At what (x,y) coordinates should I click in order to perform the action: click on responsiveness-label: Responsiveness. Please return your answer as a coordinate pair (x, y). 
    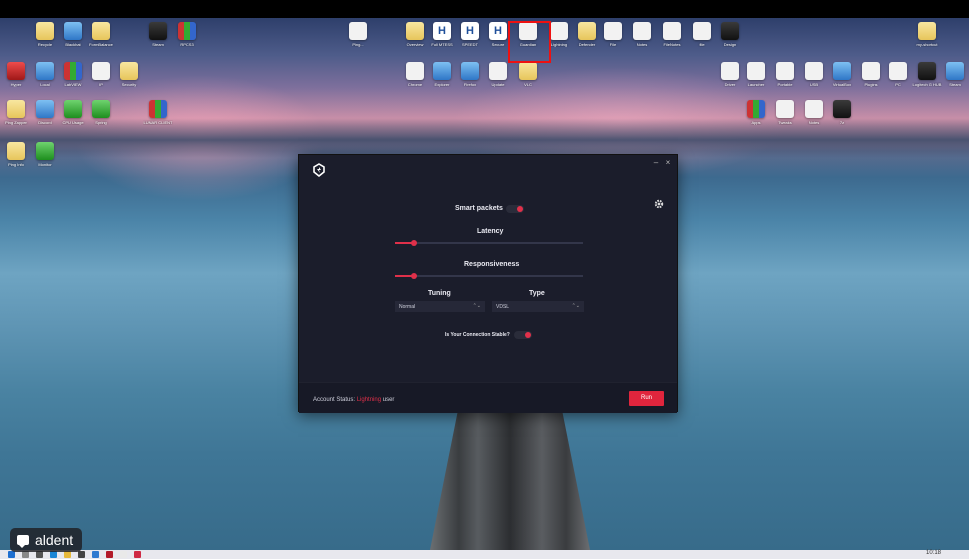
    Looking at the image, I should click on (492, 264).